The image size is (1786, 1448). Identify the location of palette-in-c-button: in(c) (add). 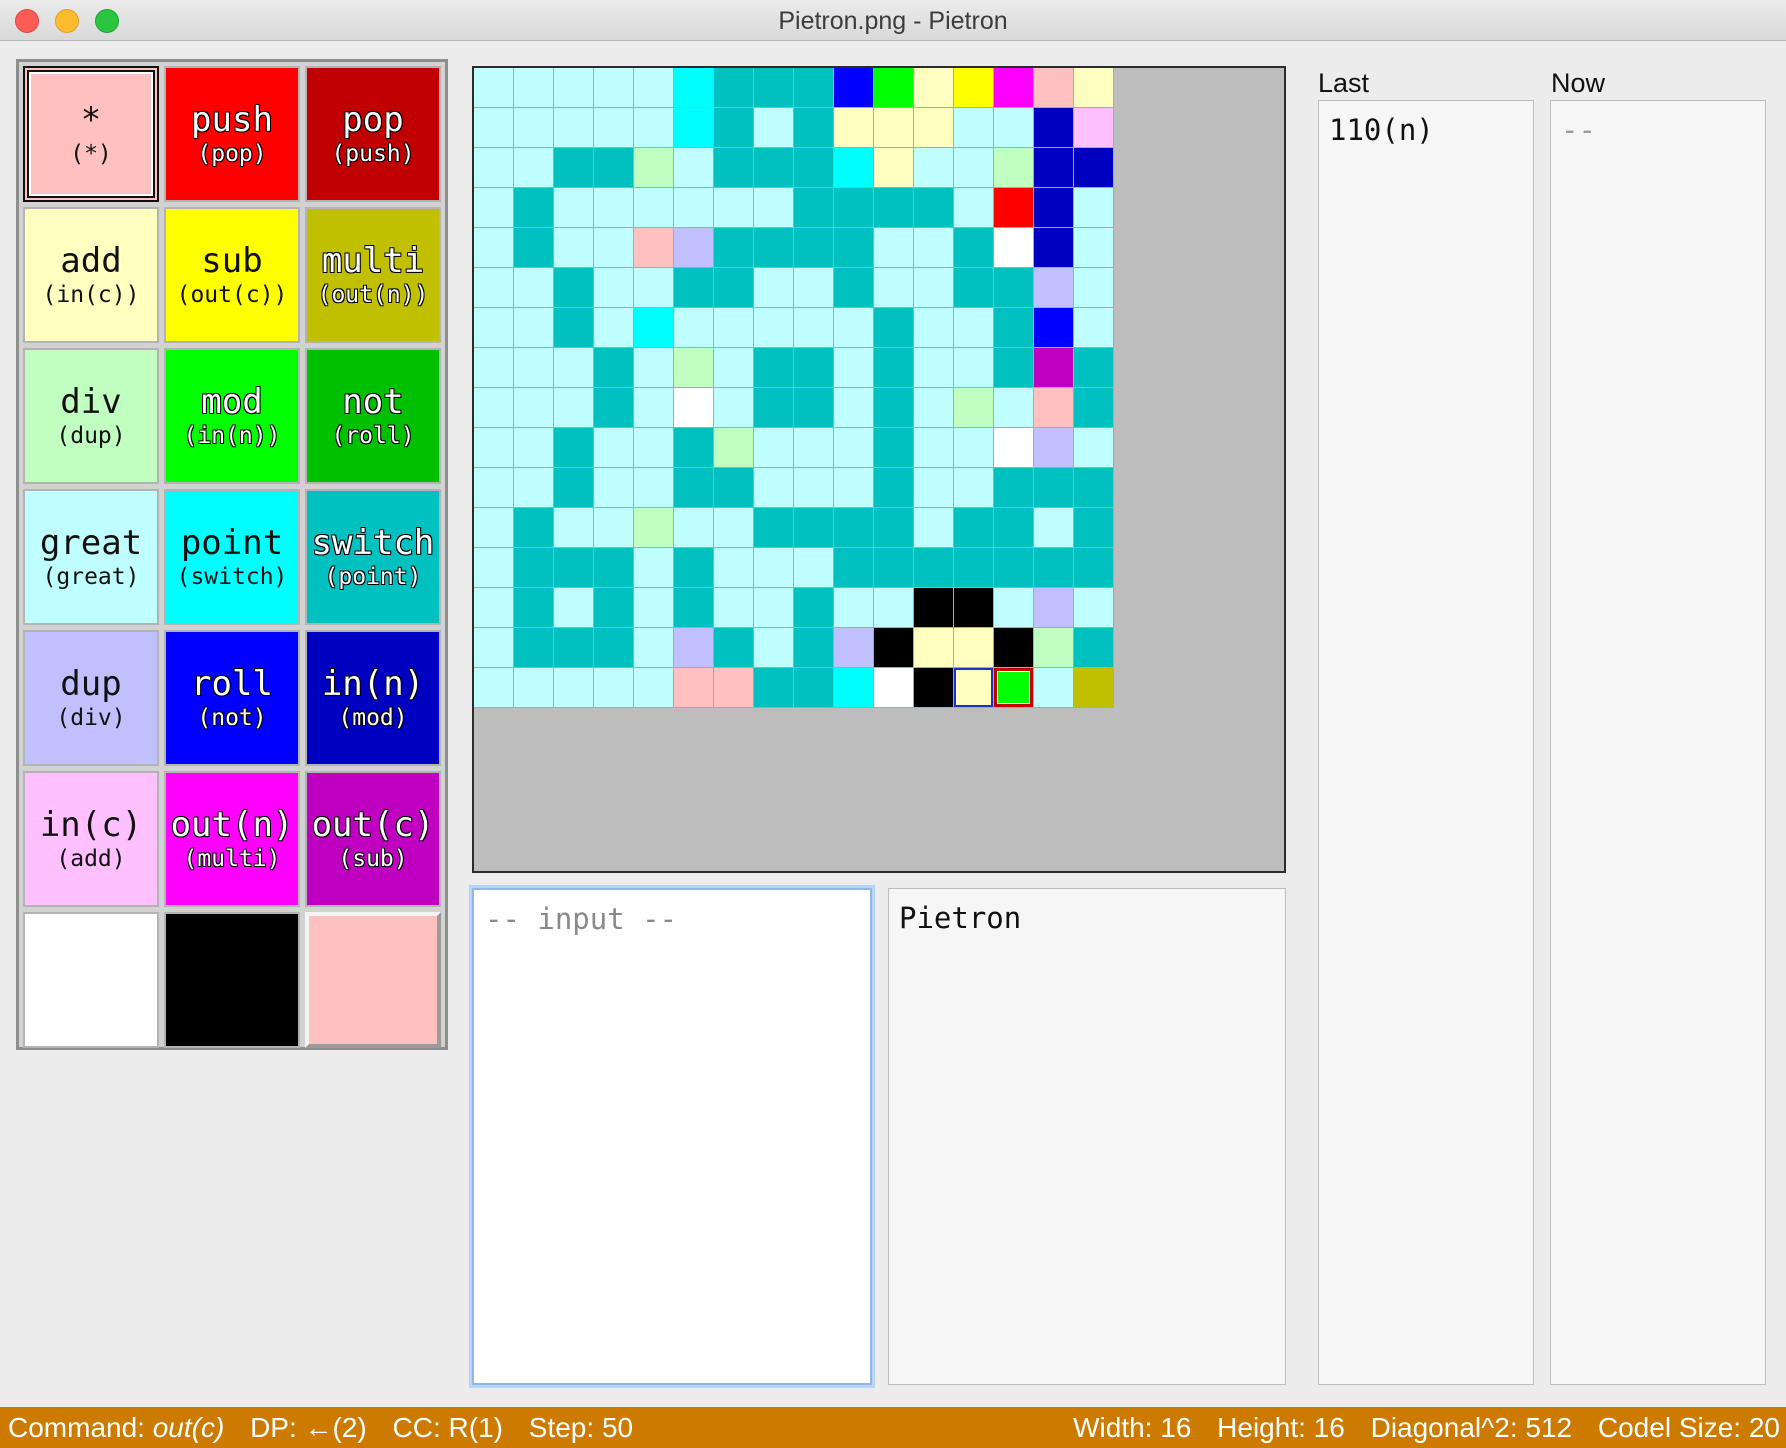
(91, 839).